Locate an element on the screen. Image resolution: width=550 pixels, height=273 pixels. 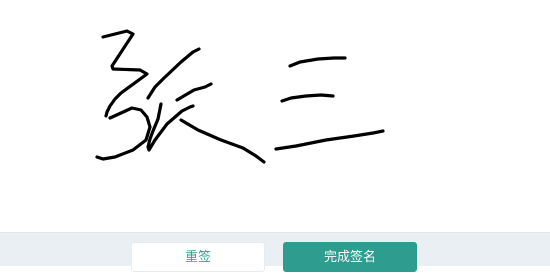
signature-toolbar: 重签 完成签名 is located at coordinates (275, 252).